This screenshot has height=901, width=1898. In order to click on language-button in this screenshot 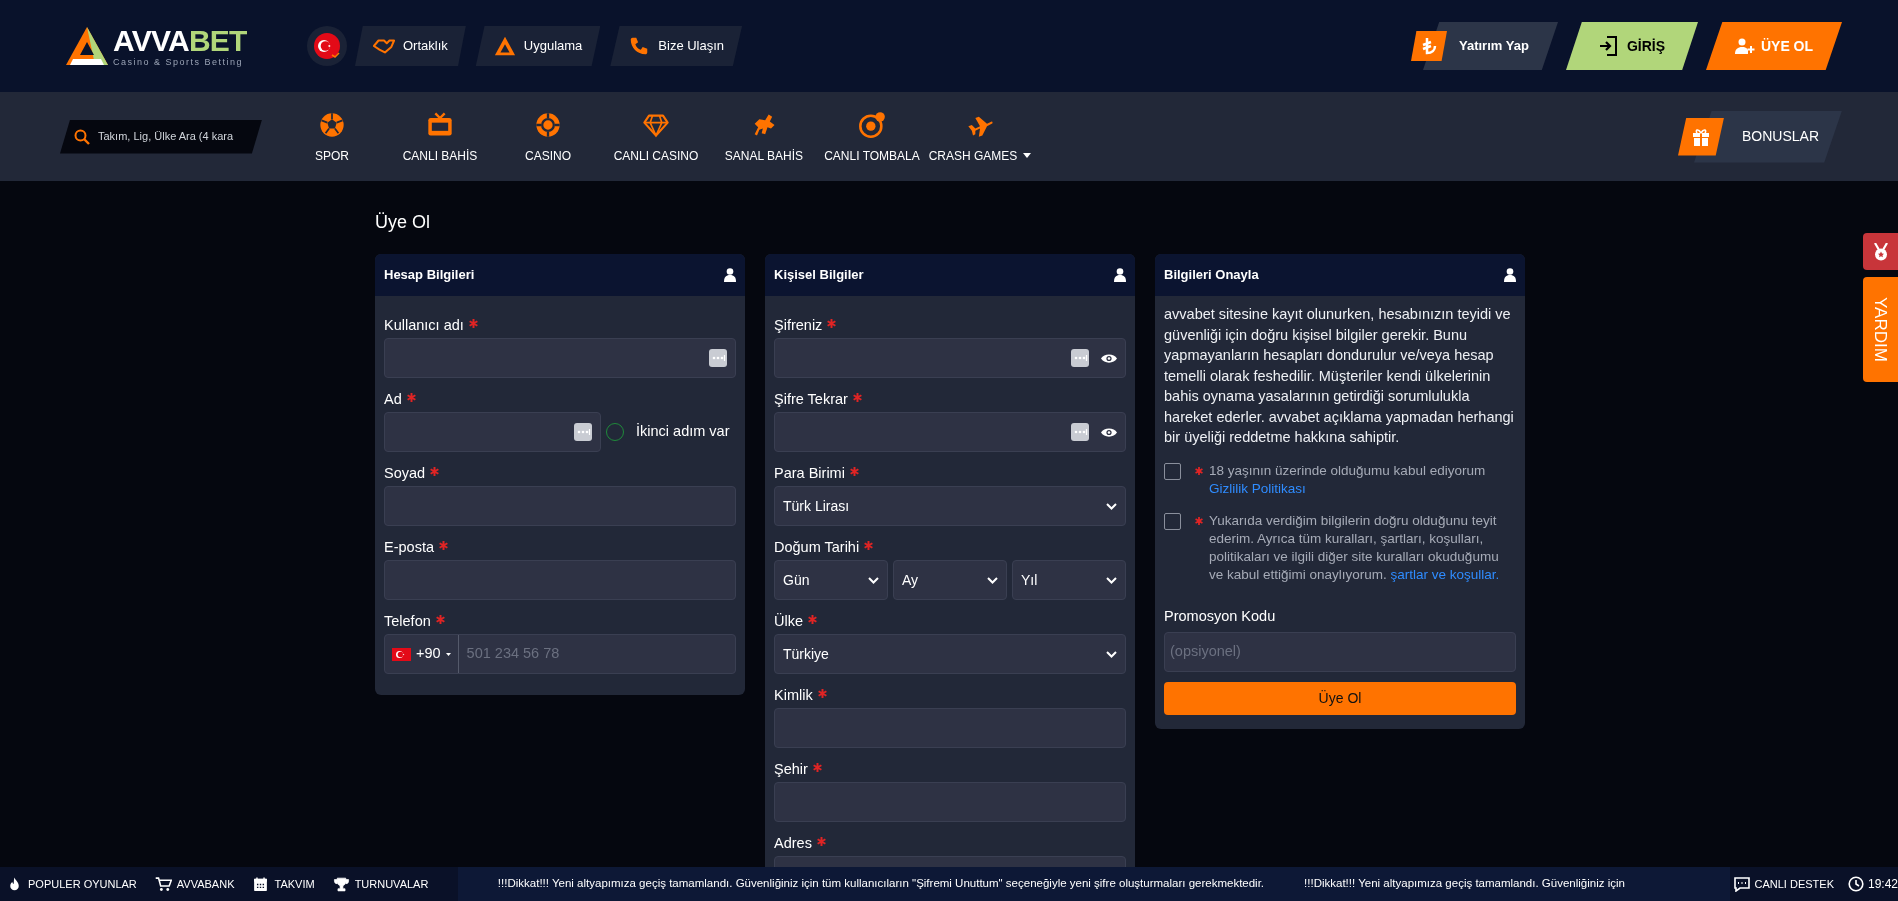, I will do `click(327, 46)`.